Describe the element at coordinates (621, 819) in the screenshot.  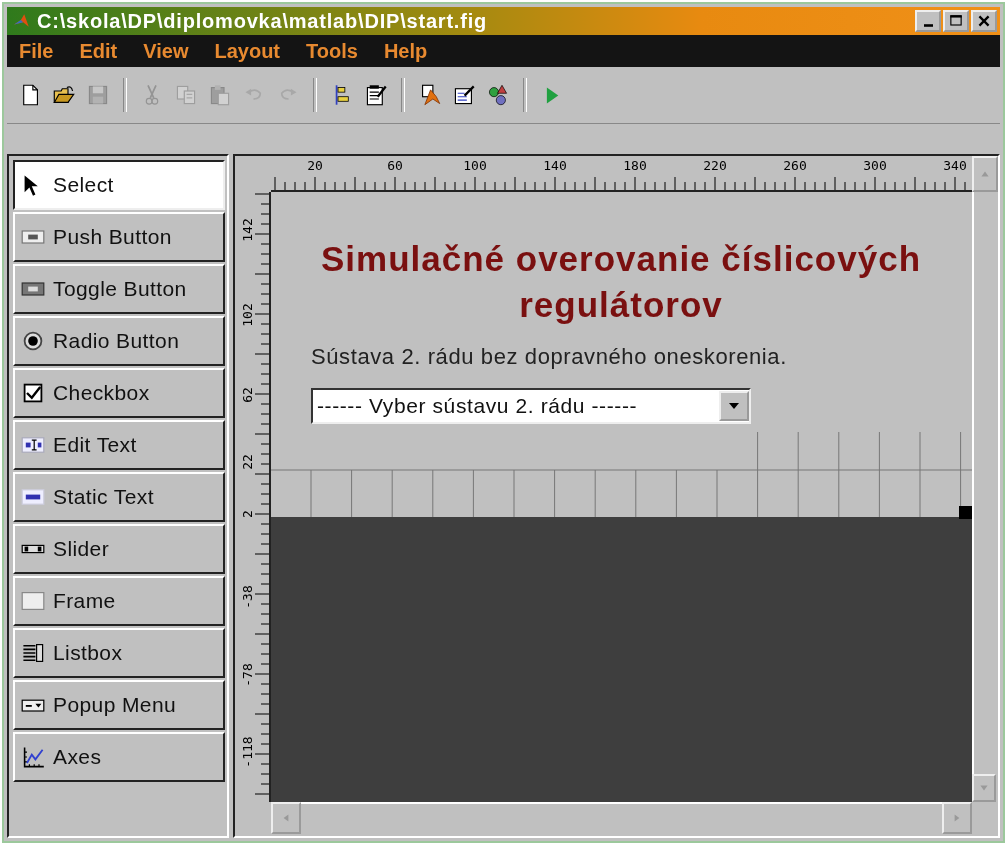
I see `horizontal-scrollbar` at that location.